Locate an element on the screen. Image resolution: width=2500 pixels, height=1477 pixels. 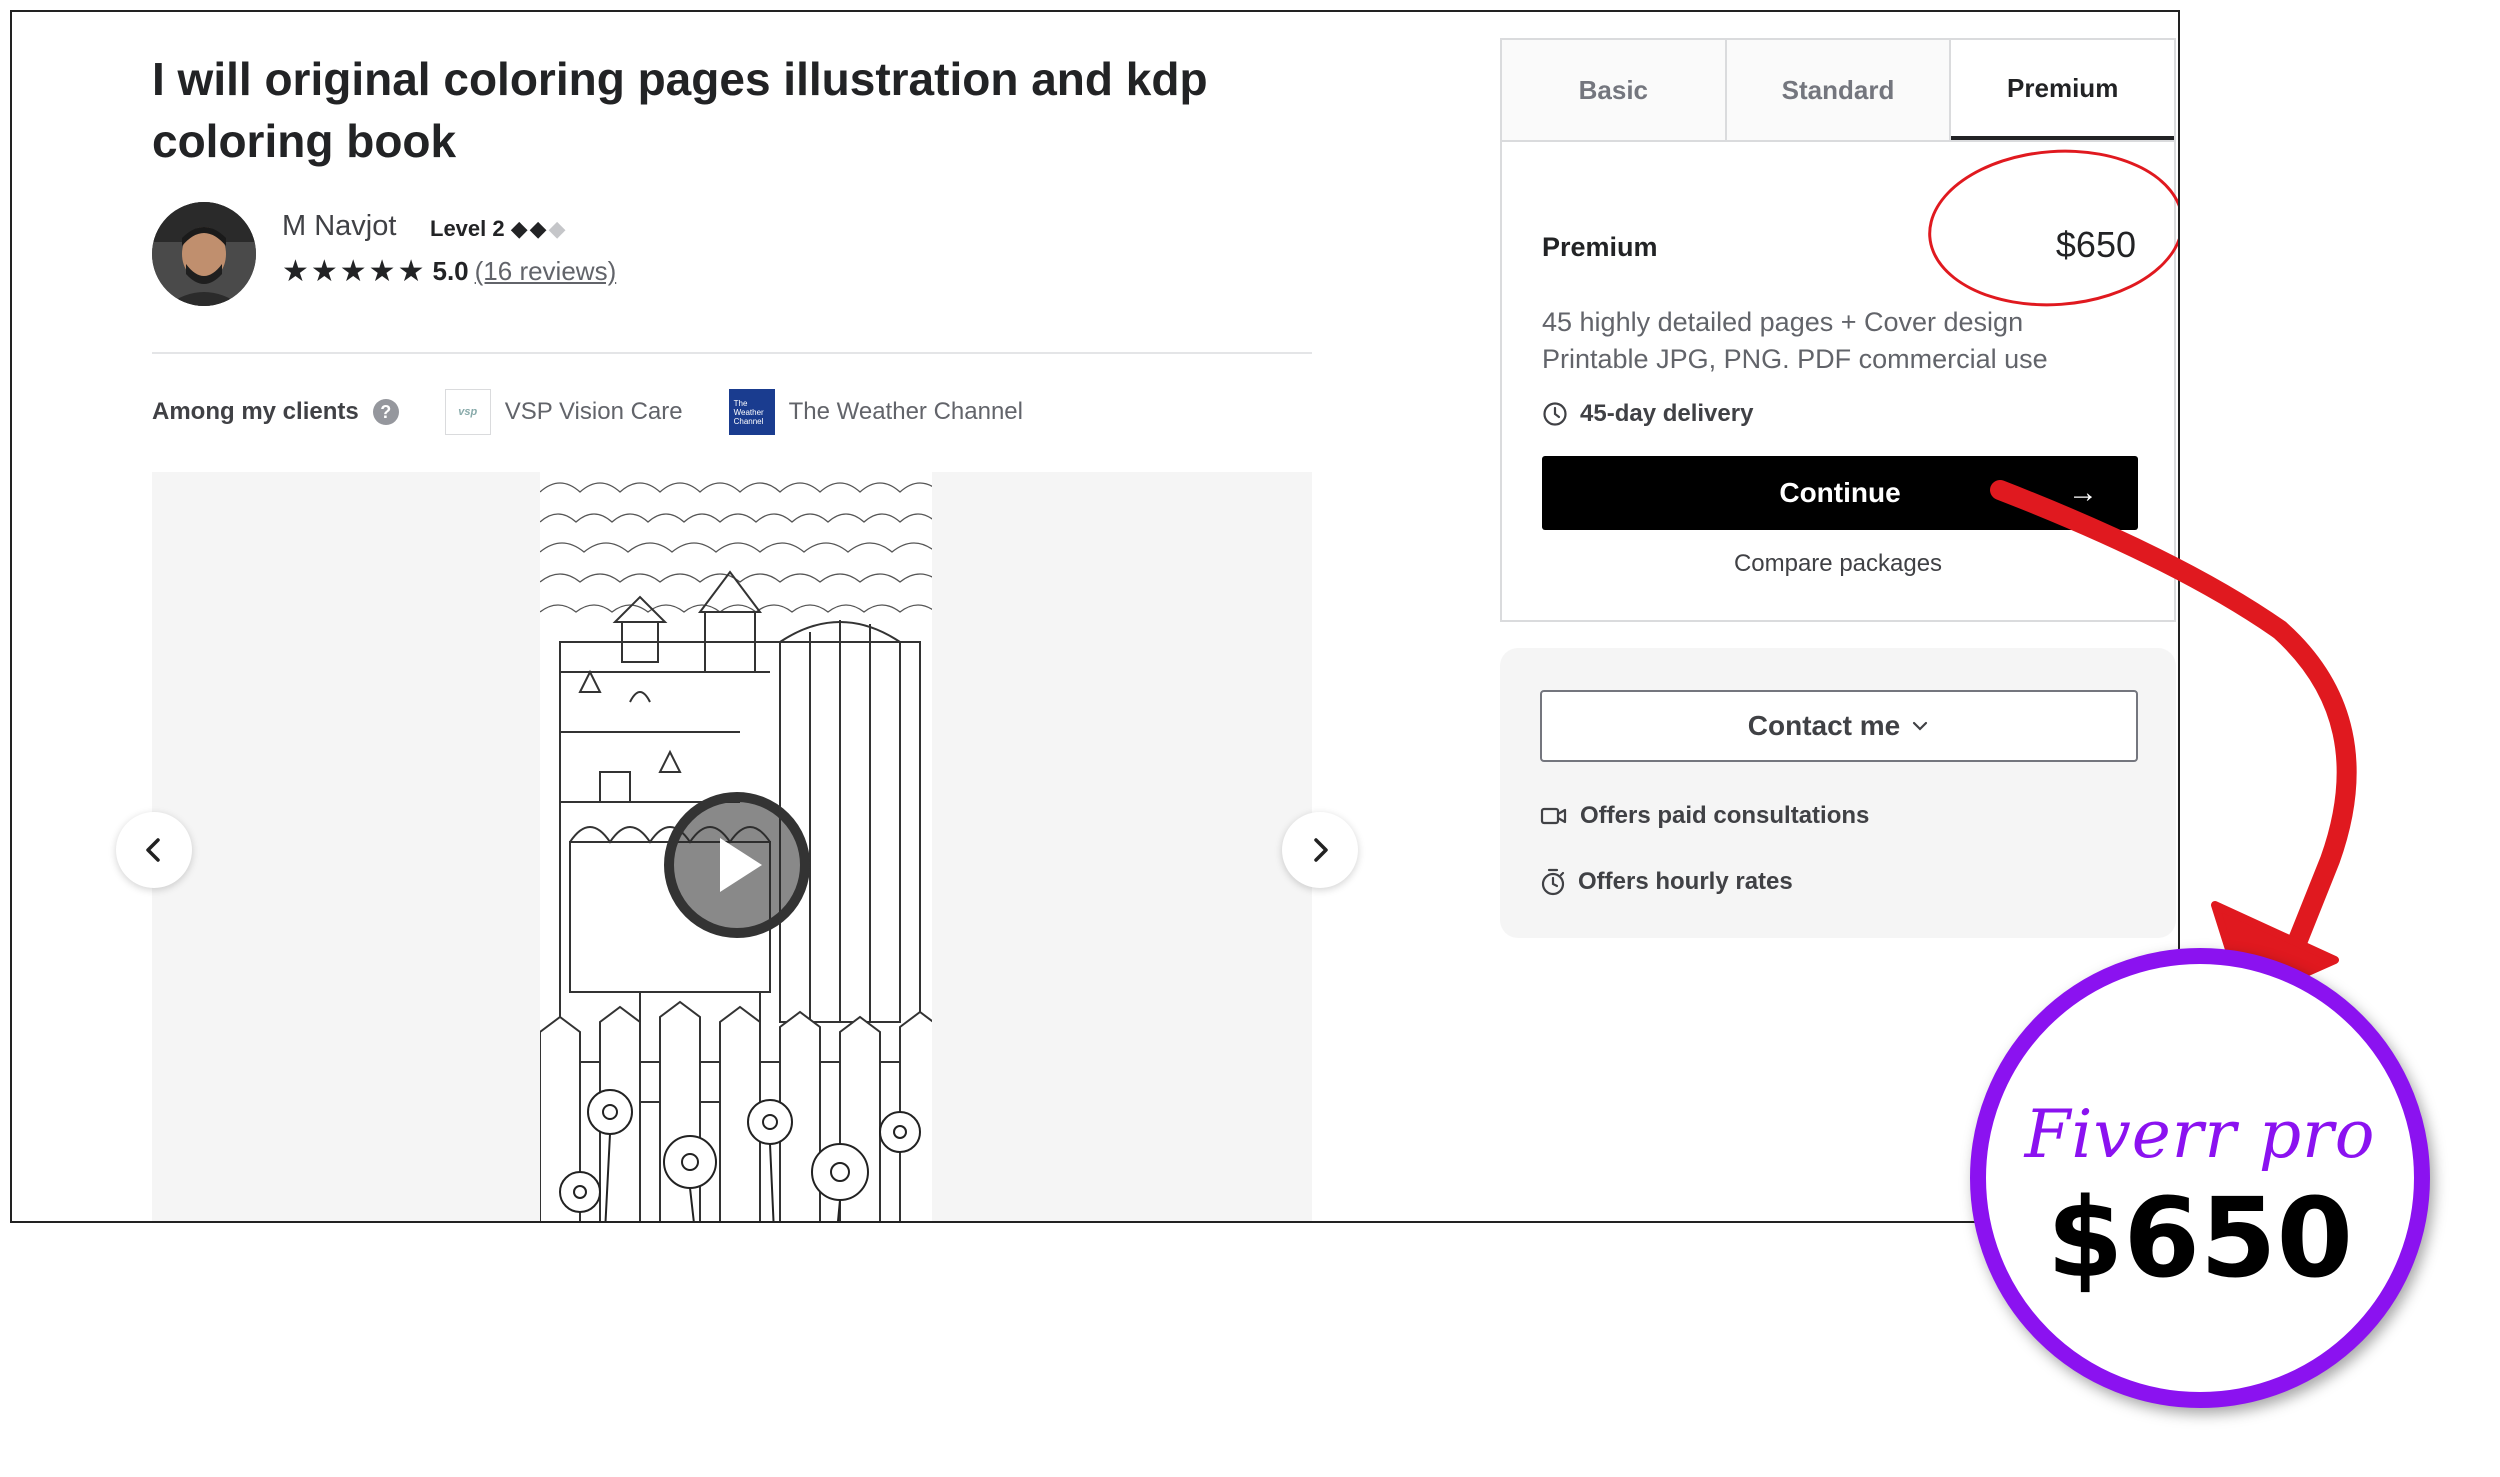
gallery-next-button is located at coordinates (1320, 850).